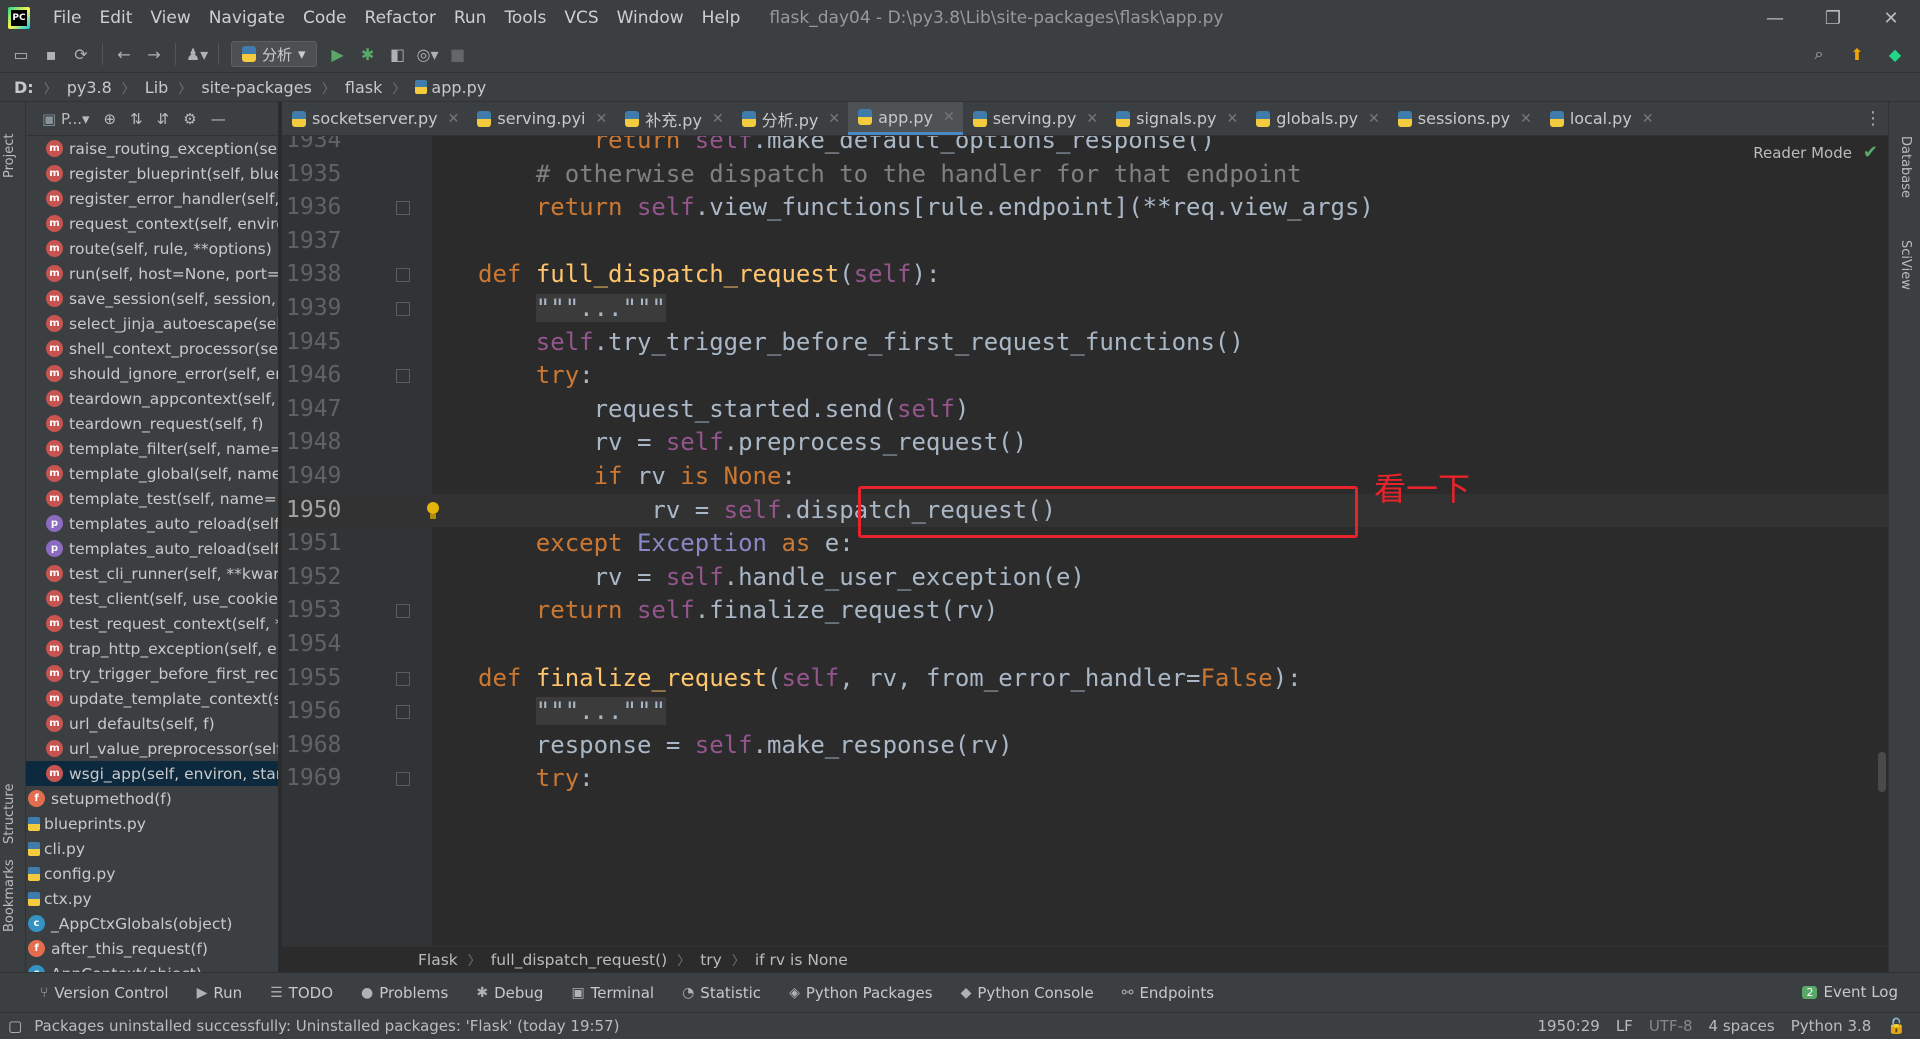  What do you see at coordinates (374, 118) in the screenshot?
I see `editor-tab: socketserver.py ✕` at bounding box center [374, 118].